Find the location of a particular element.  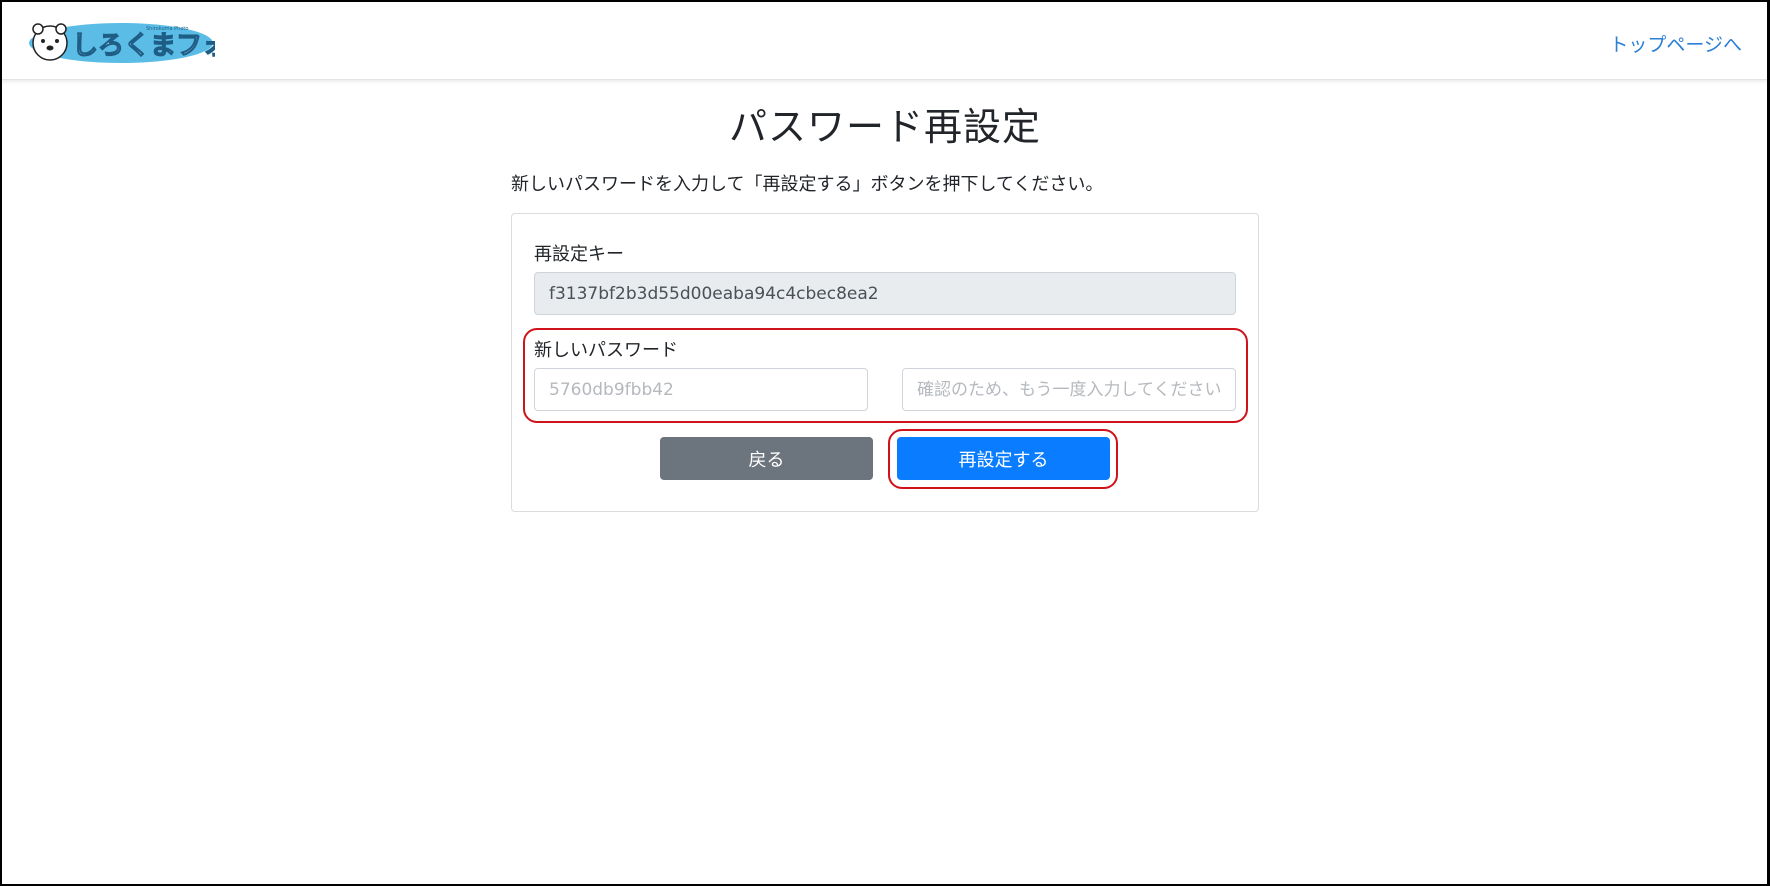

svg-text: しろくまフォト is located at coordinates (143, 46).